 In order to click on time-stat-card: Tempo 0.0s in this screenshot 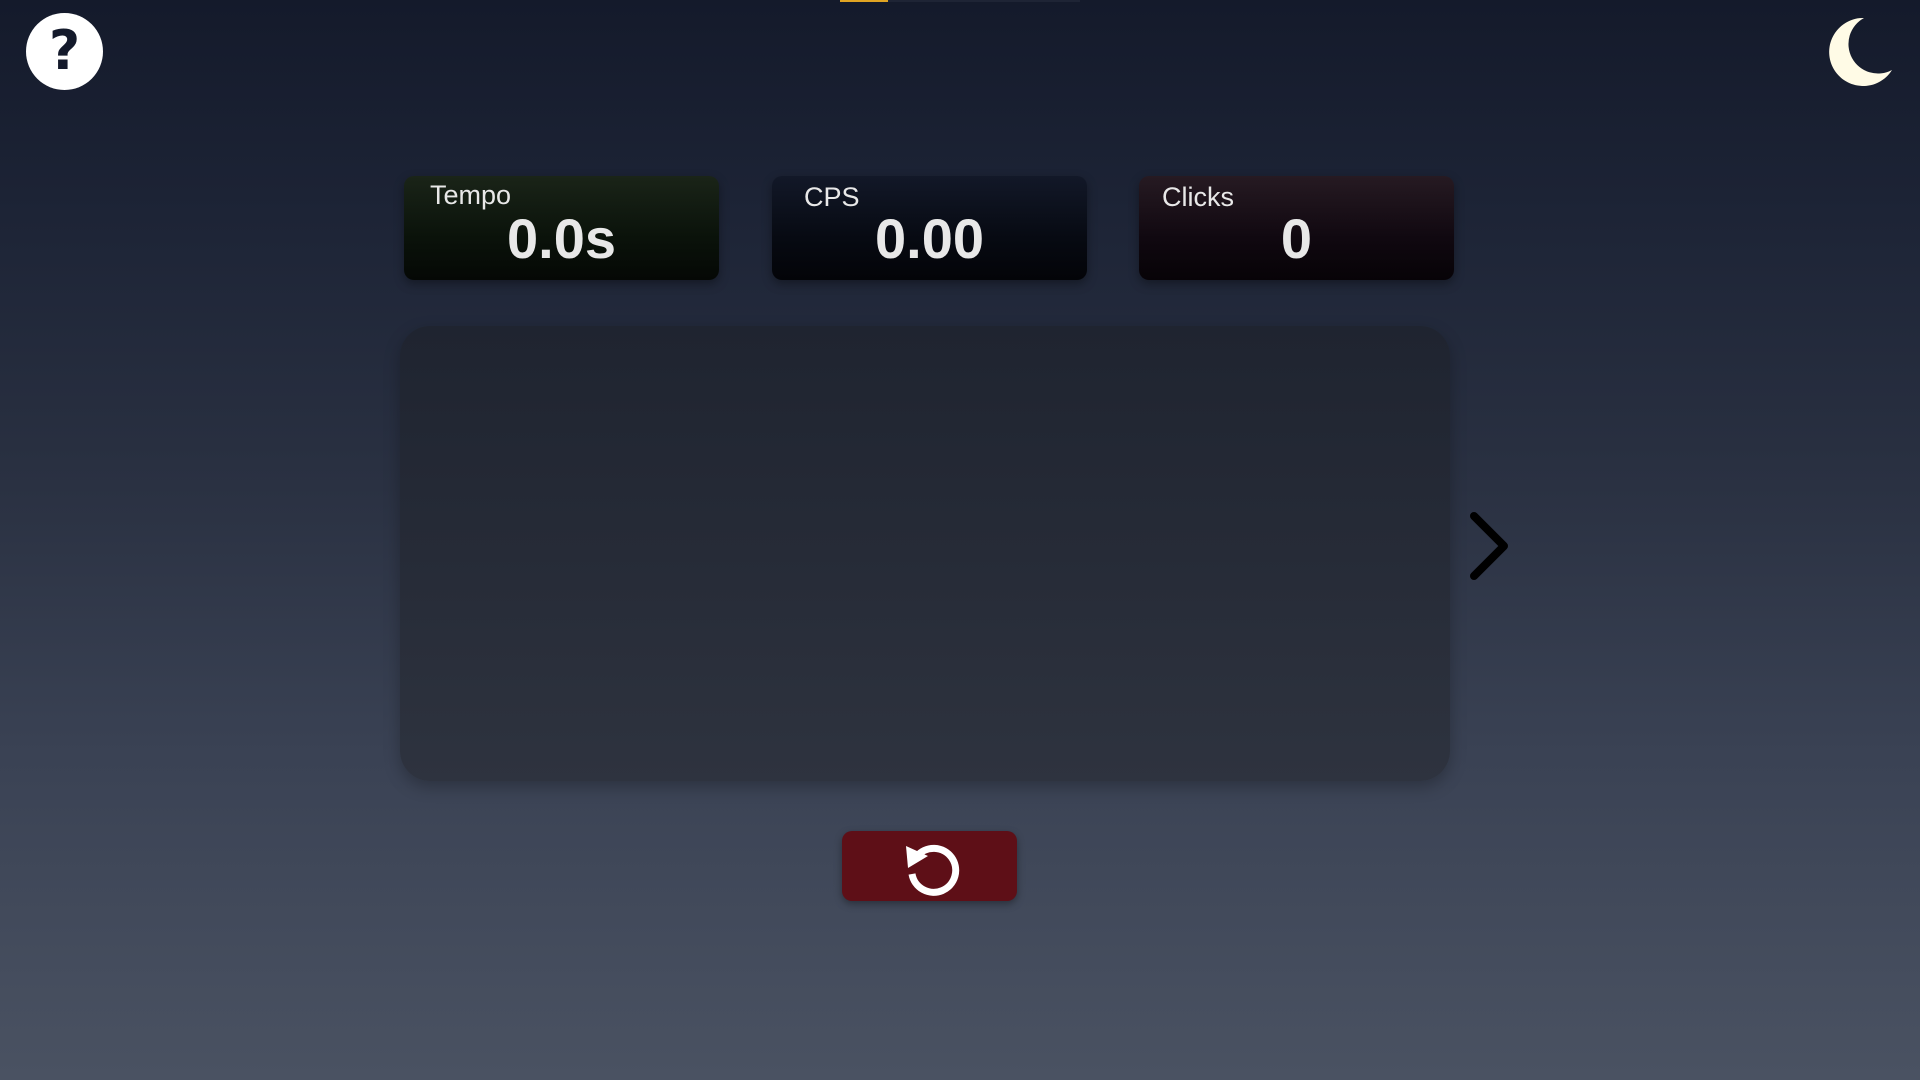, I will do `click(561, 228)`.